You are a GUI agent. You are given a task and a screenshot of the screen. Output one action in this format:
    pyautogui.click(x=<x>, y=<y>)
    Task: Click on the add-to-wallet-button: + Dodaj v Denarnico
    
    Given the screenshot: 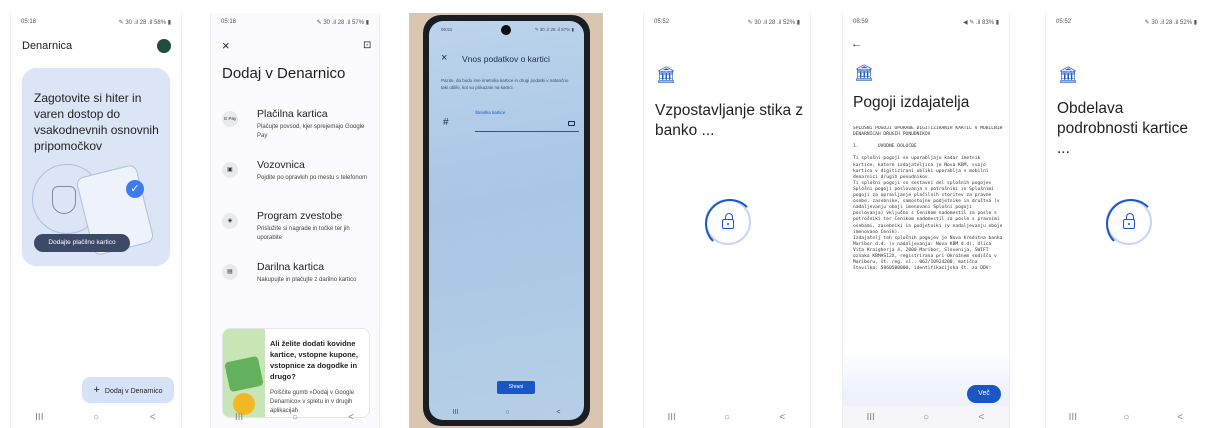 What is the action you would take?
    pyautogui.click(x=128, y=390)
    